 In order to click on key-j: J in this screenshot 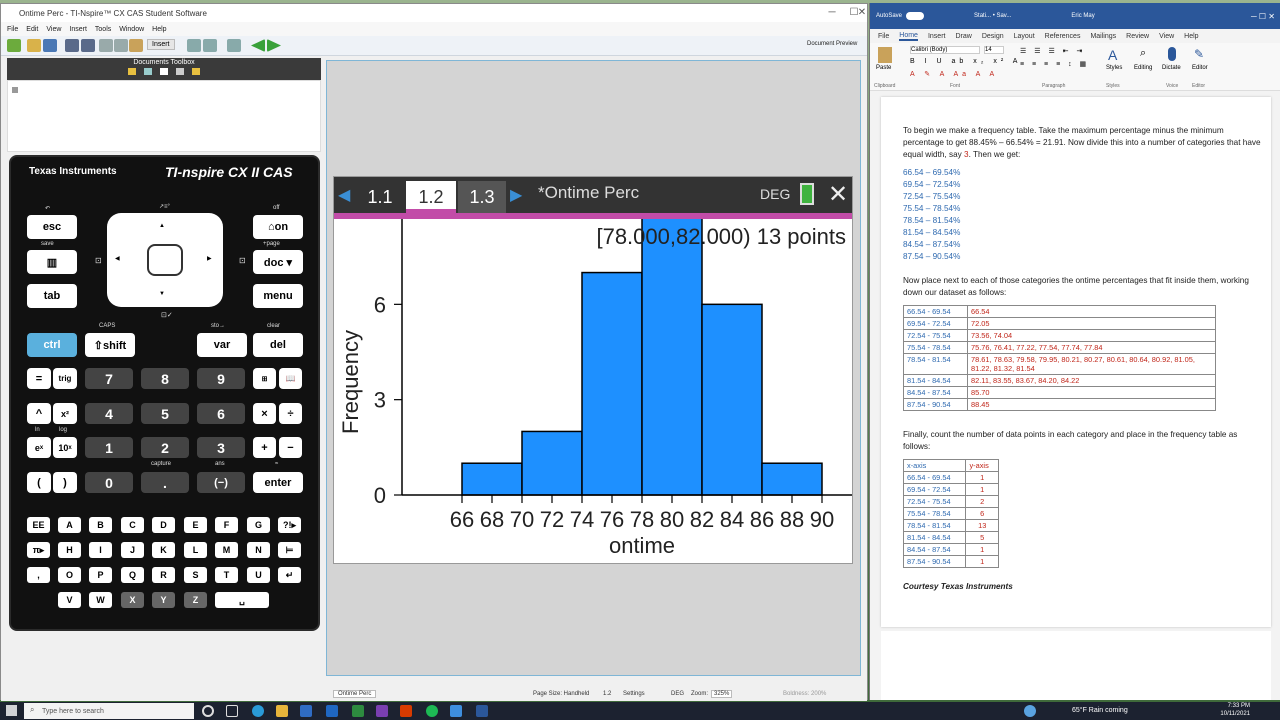, I will do `click(132, 550)`.